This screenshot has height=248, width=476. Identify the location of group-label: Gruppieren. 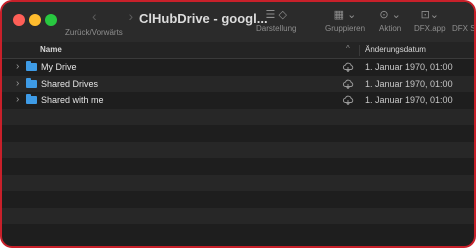
(345, 28).